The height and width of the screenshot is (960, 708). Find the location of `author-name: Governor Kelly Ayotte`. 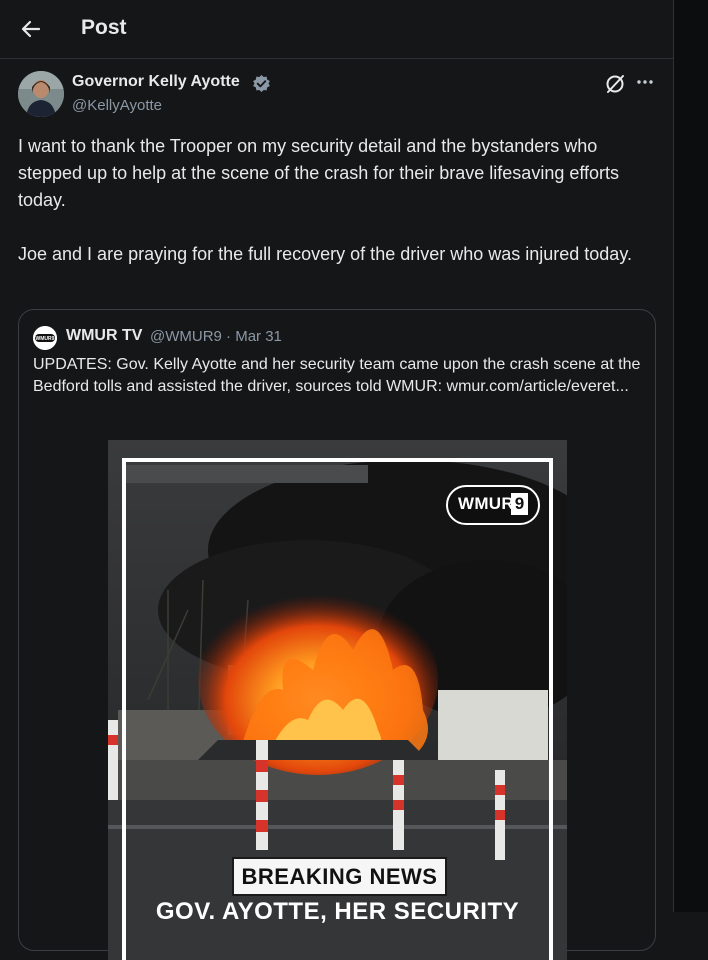

author-name: Governor Kelly Ayotte is located at coordinates (156, 82).